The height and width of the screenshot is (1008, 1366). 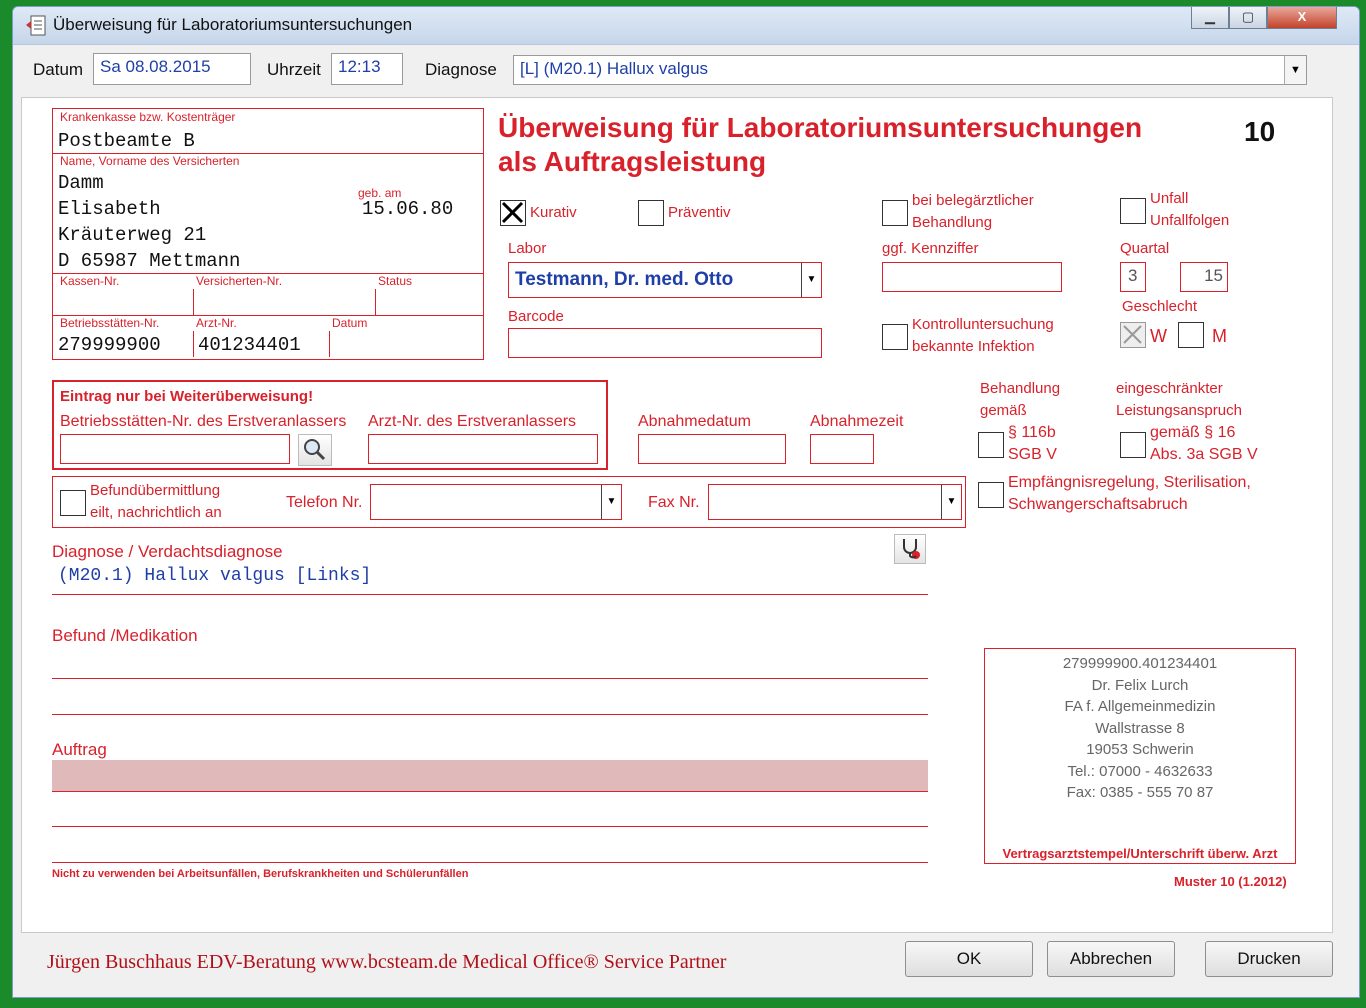 I want to click on eingeschr-label-2: Leistungsanspruch, so click(x=1179, y=410).